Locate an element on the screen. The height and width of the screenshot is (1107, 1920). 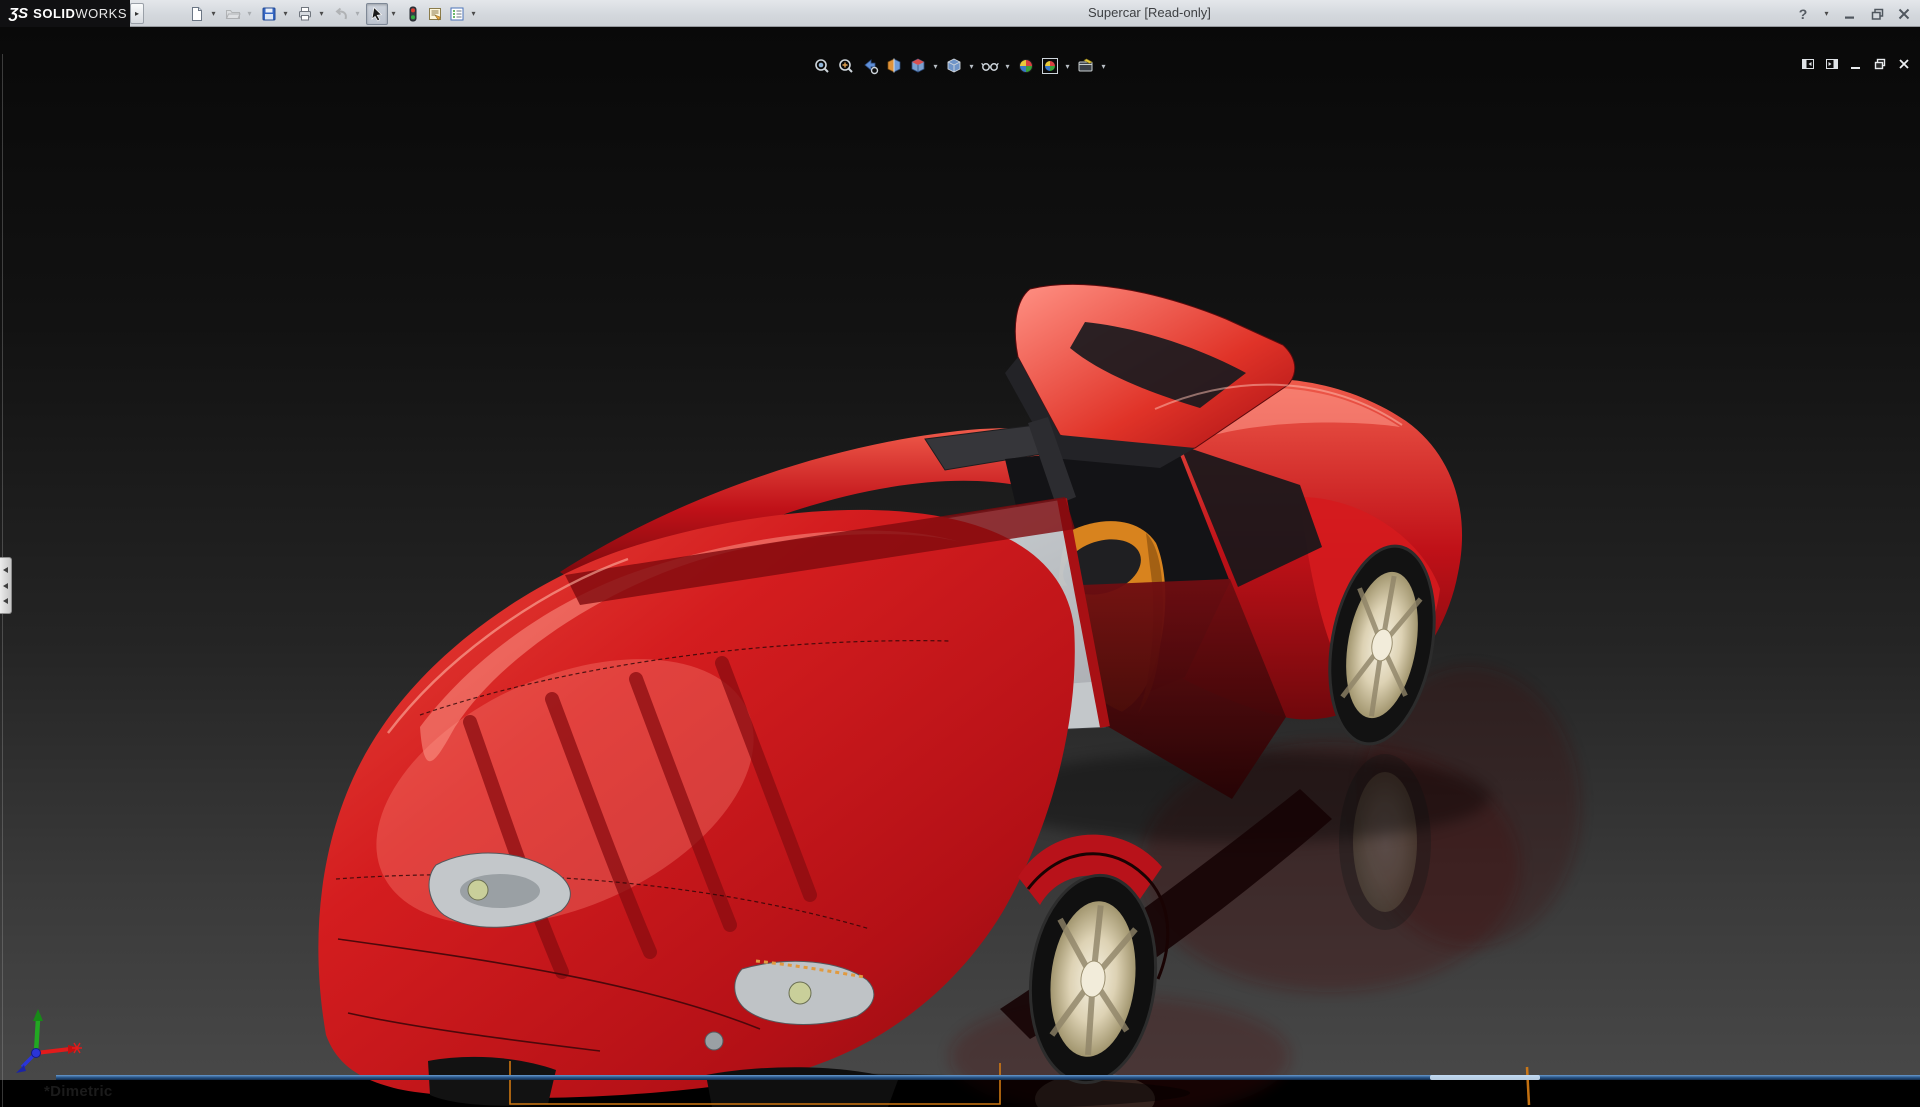
options-button is located at coordinates (457, 14).